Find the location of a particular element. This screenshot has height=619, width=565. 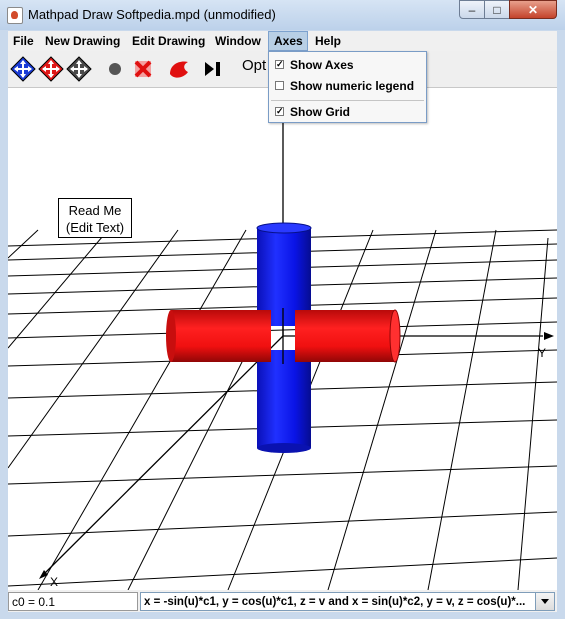

maximize-button: □ is located at coordinates (497, 9).